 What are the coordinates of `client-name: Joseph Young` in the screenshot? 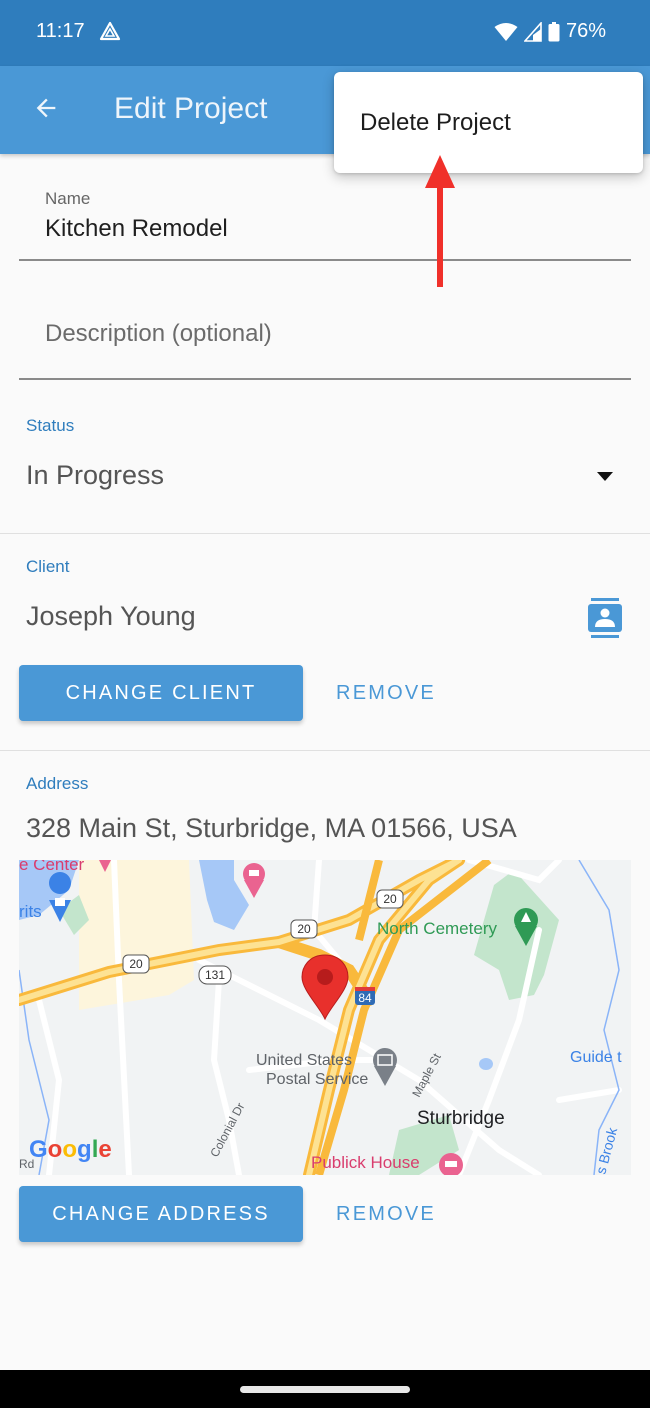 It's located at (111, 616).